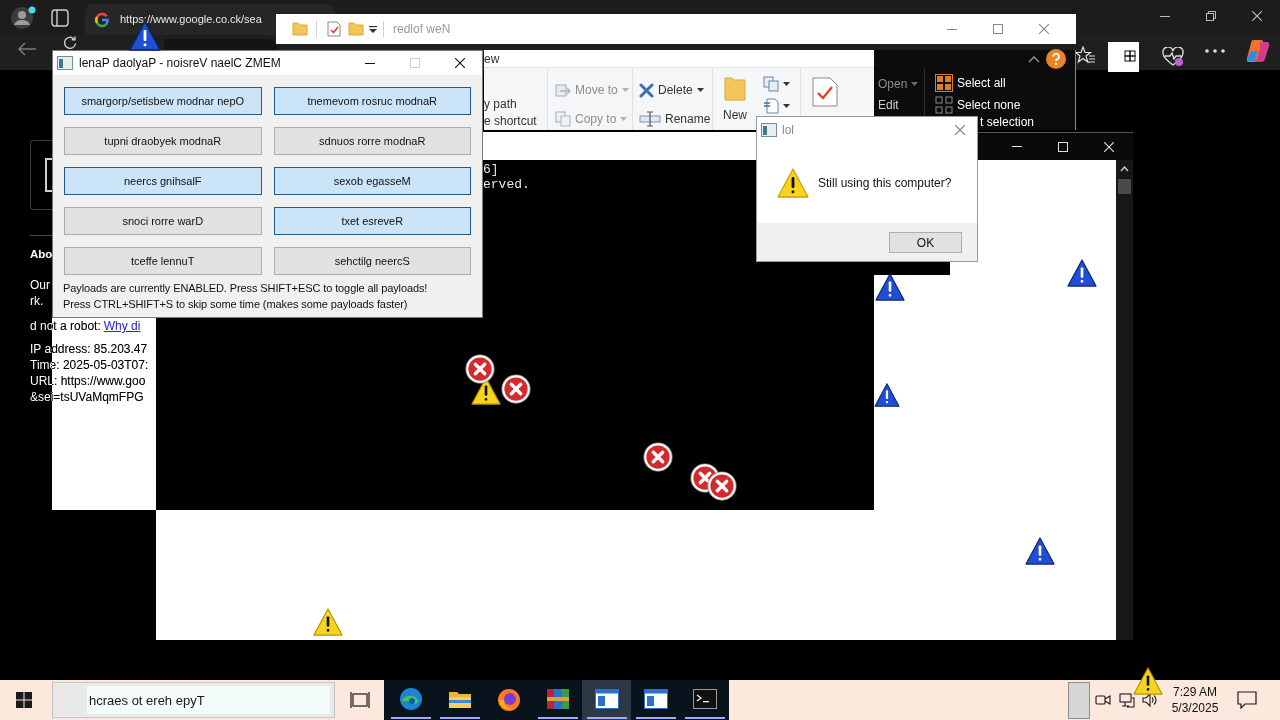  Describe the element at coordinates (944, 83) in the screenshot. I see `grid-icon` at that location.